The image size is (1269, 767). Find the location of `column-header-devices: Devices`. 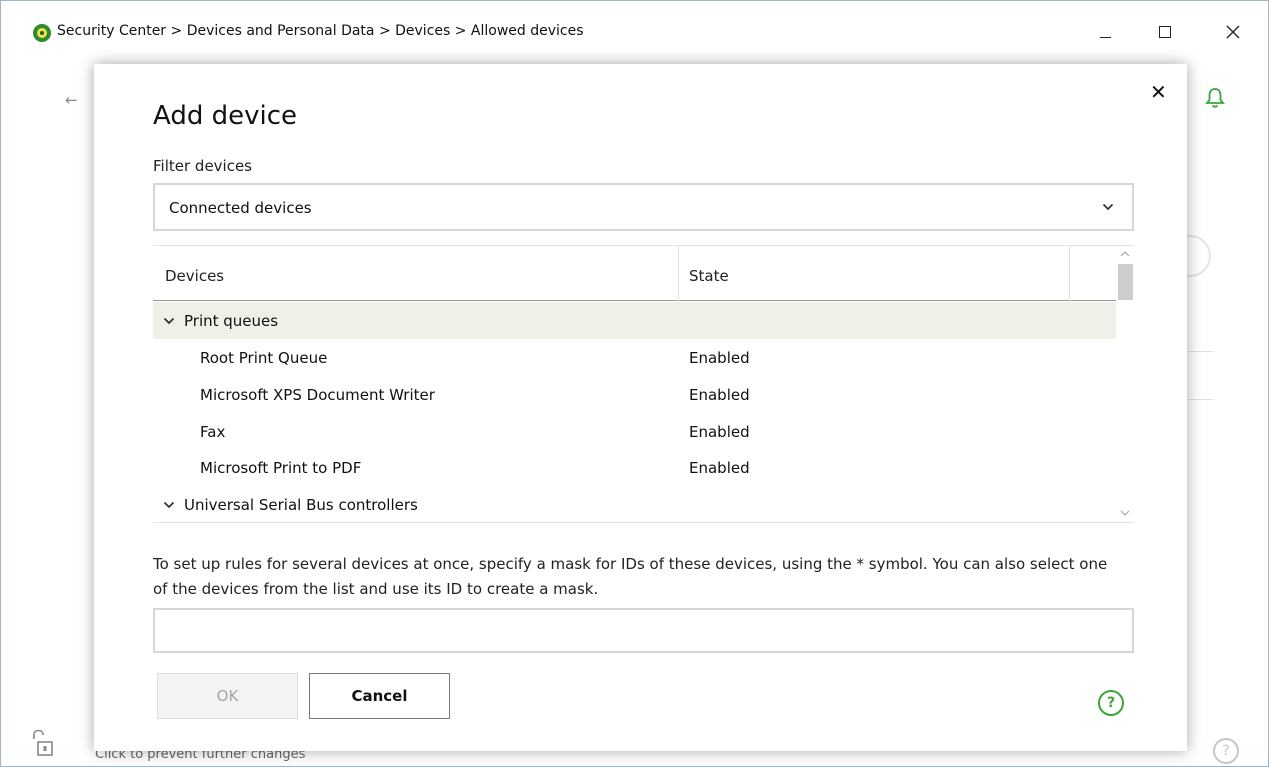

column-header-devices: Devices is located at coordinates (194, 276).